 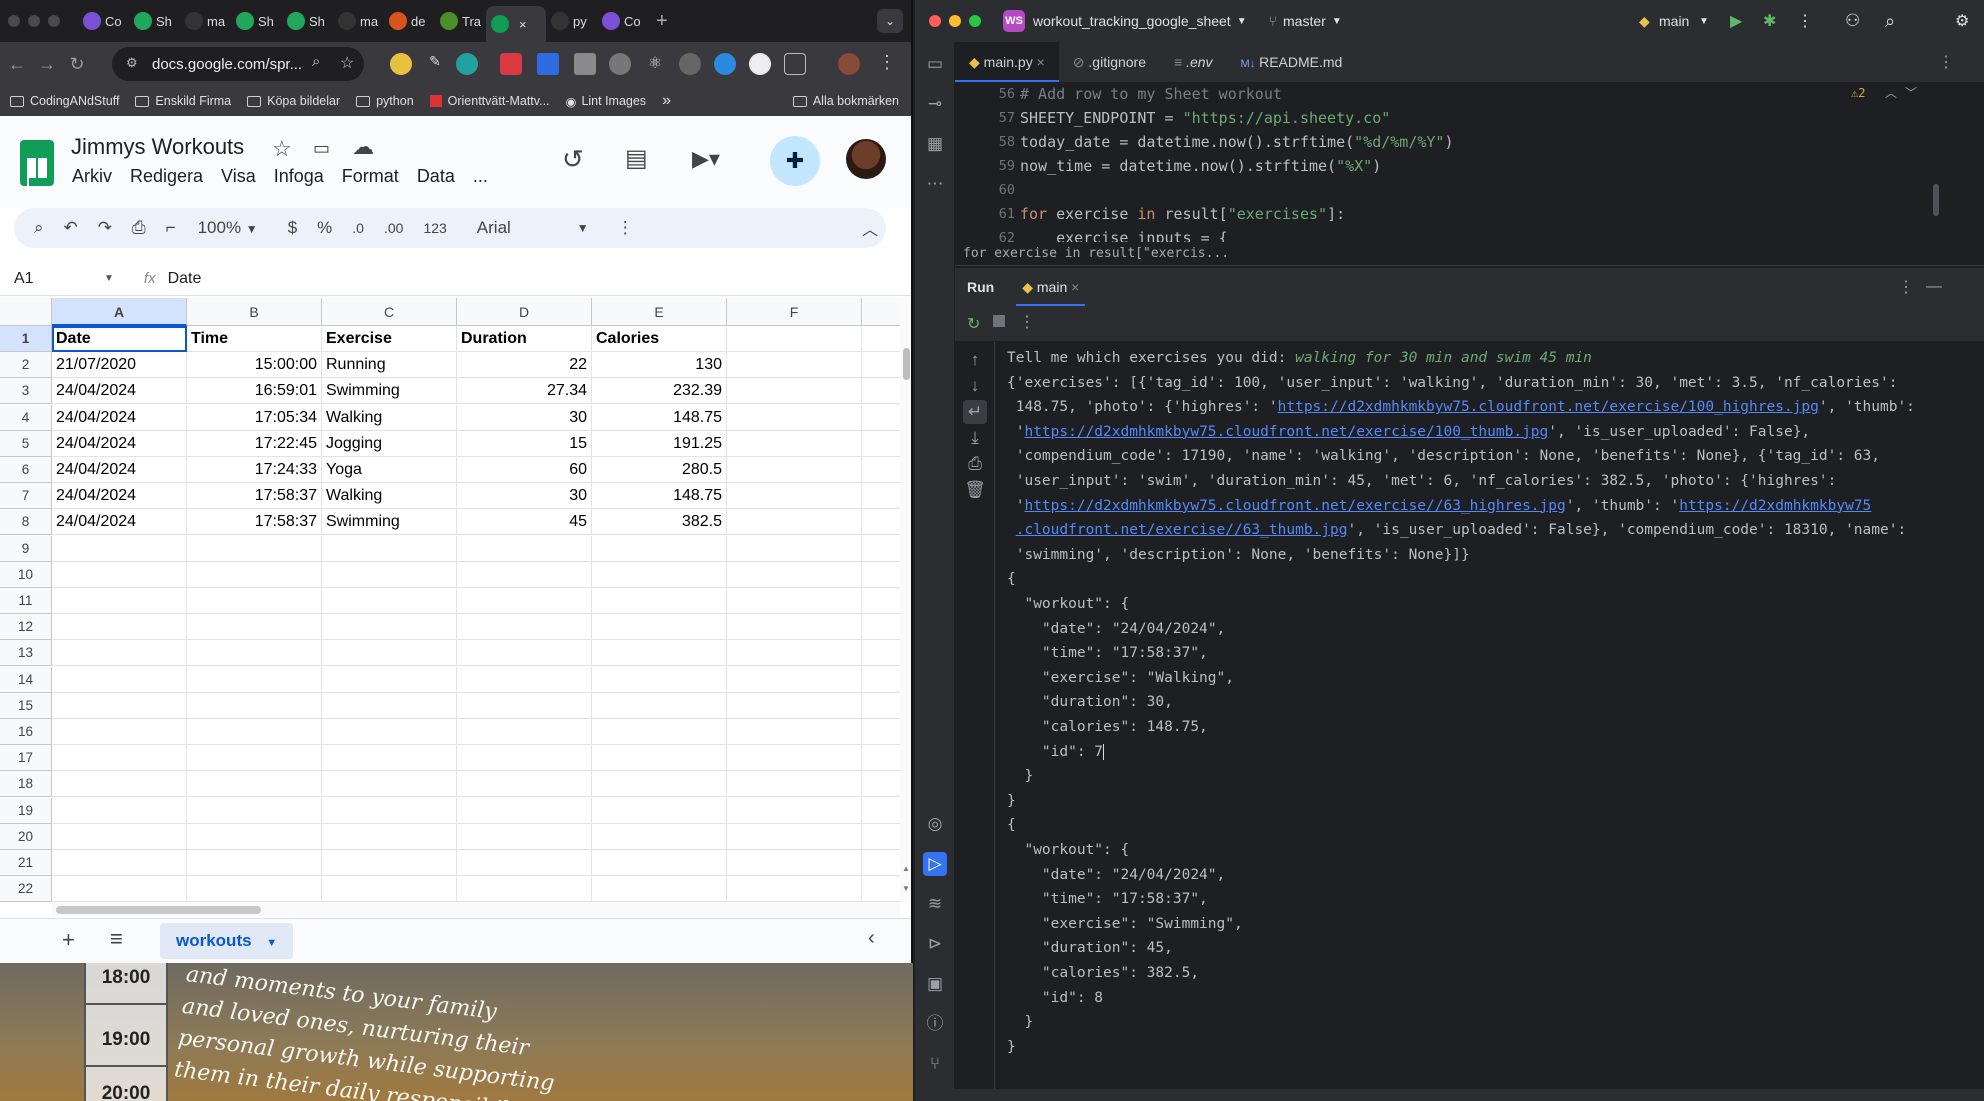 I want to click on table-cell: 22, so click(x=524, y=365).